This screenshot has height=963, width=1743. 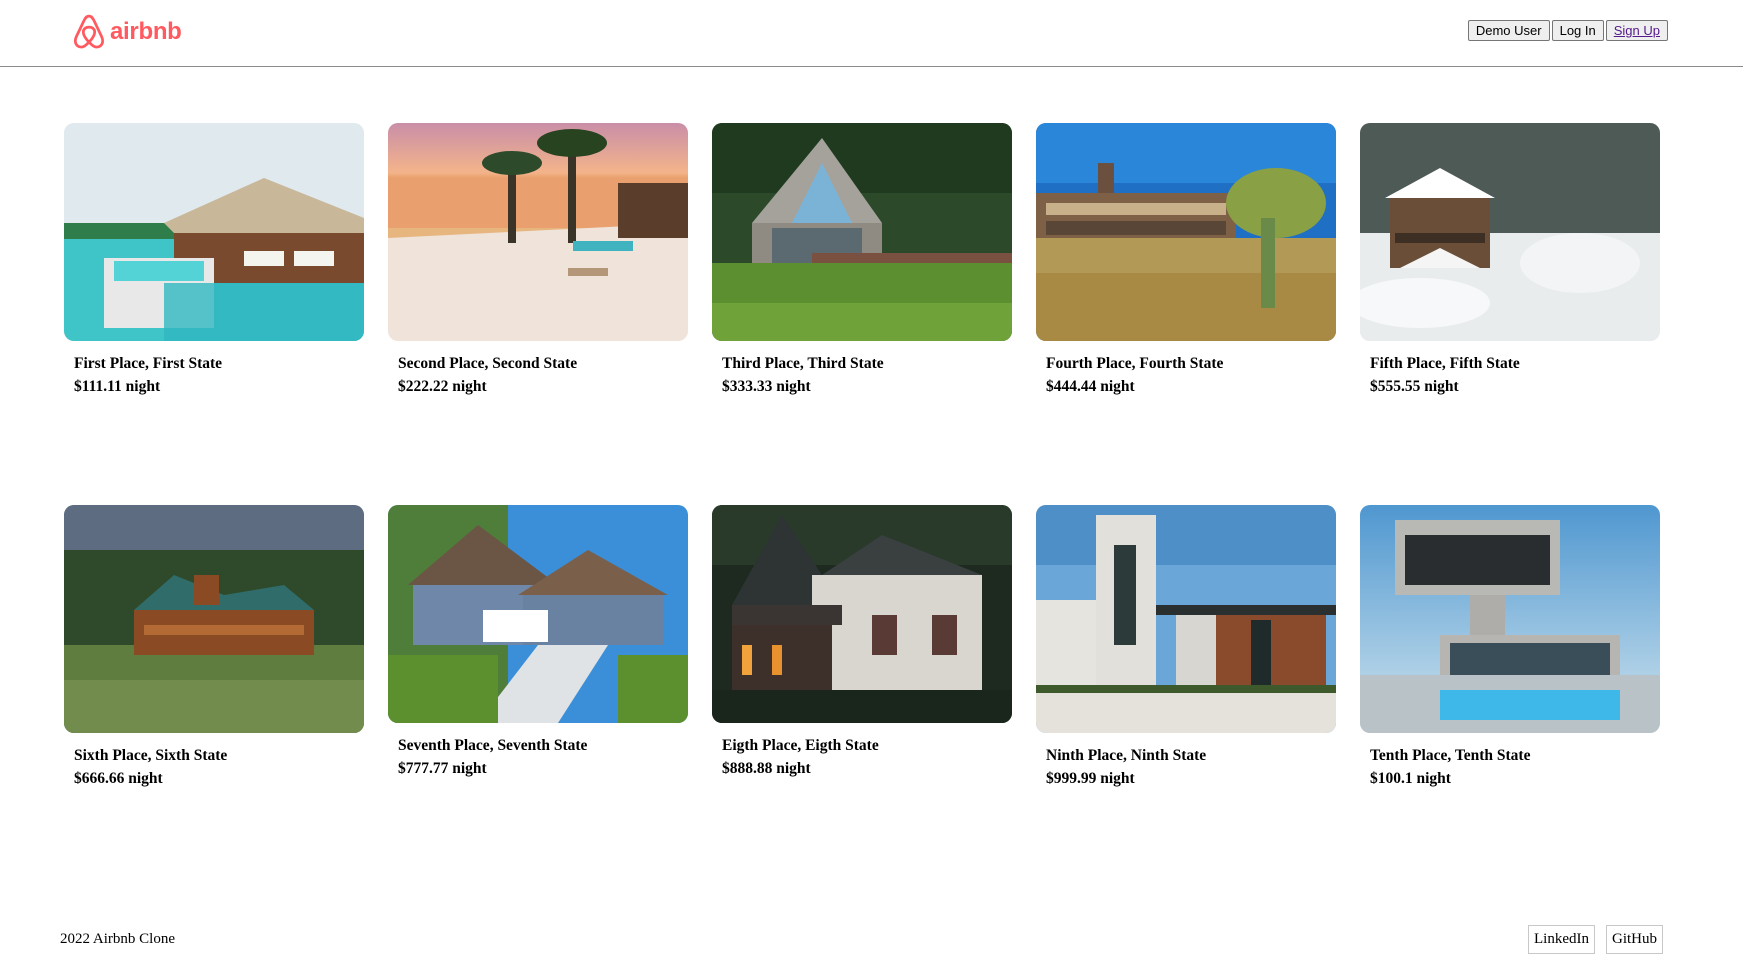 What do you see at coordinates (146, 31) in the screenshot?
I see `logo-text: airbnb` at bounding box center [146, 31].